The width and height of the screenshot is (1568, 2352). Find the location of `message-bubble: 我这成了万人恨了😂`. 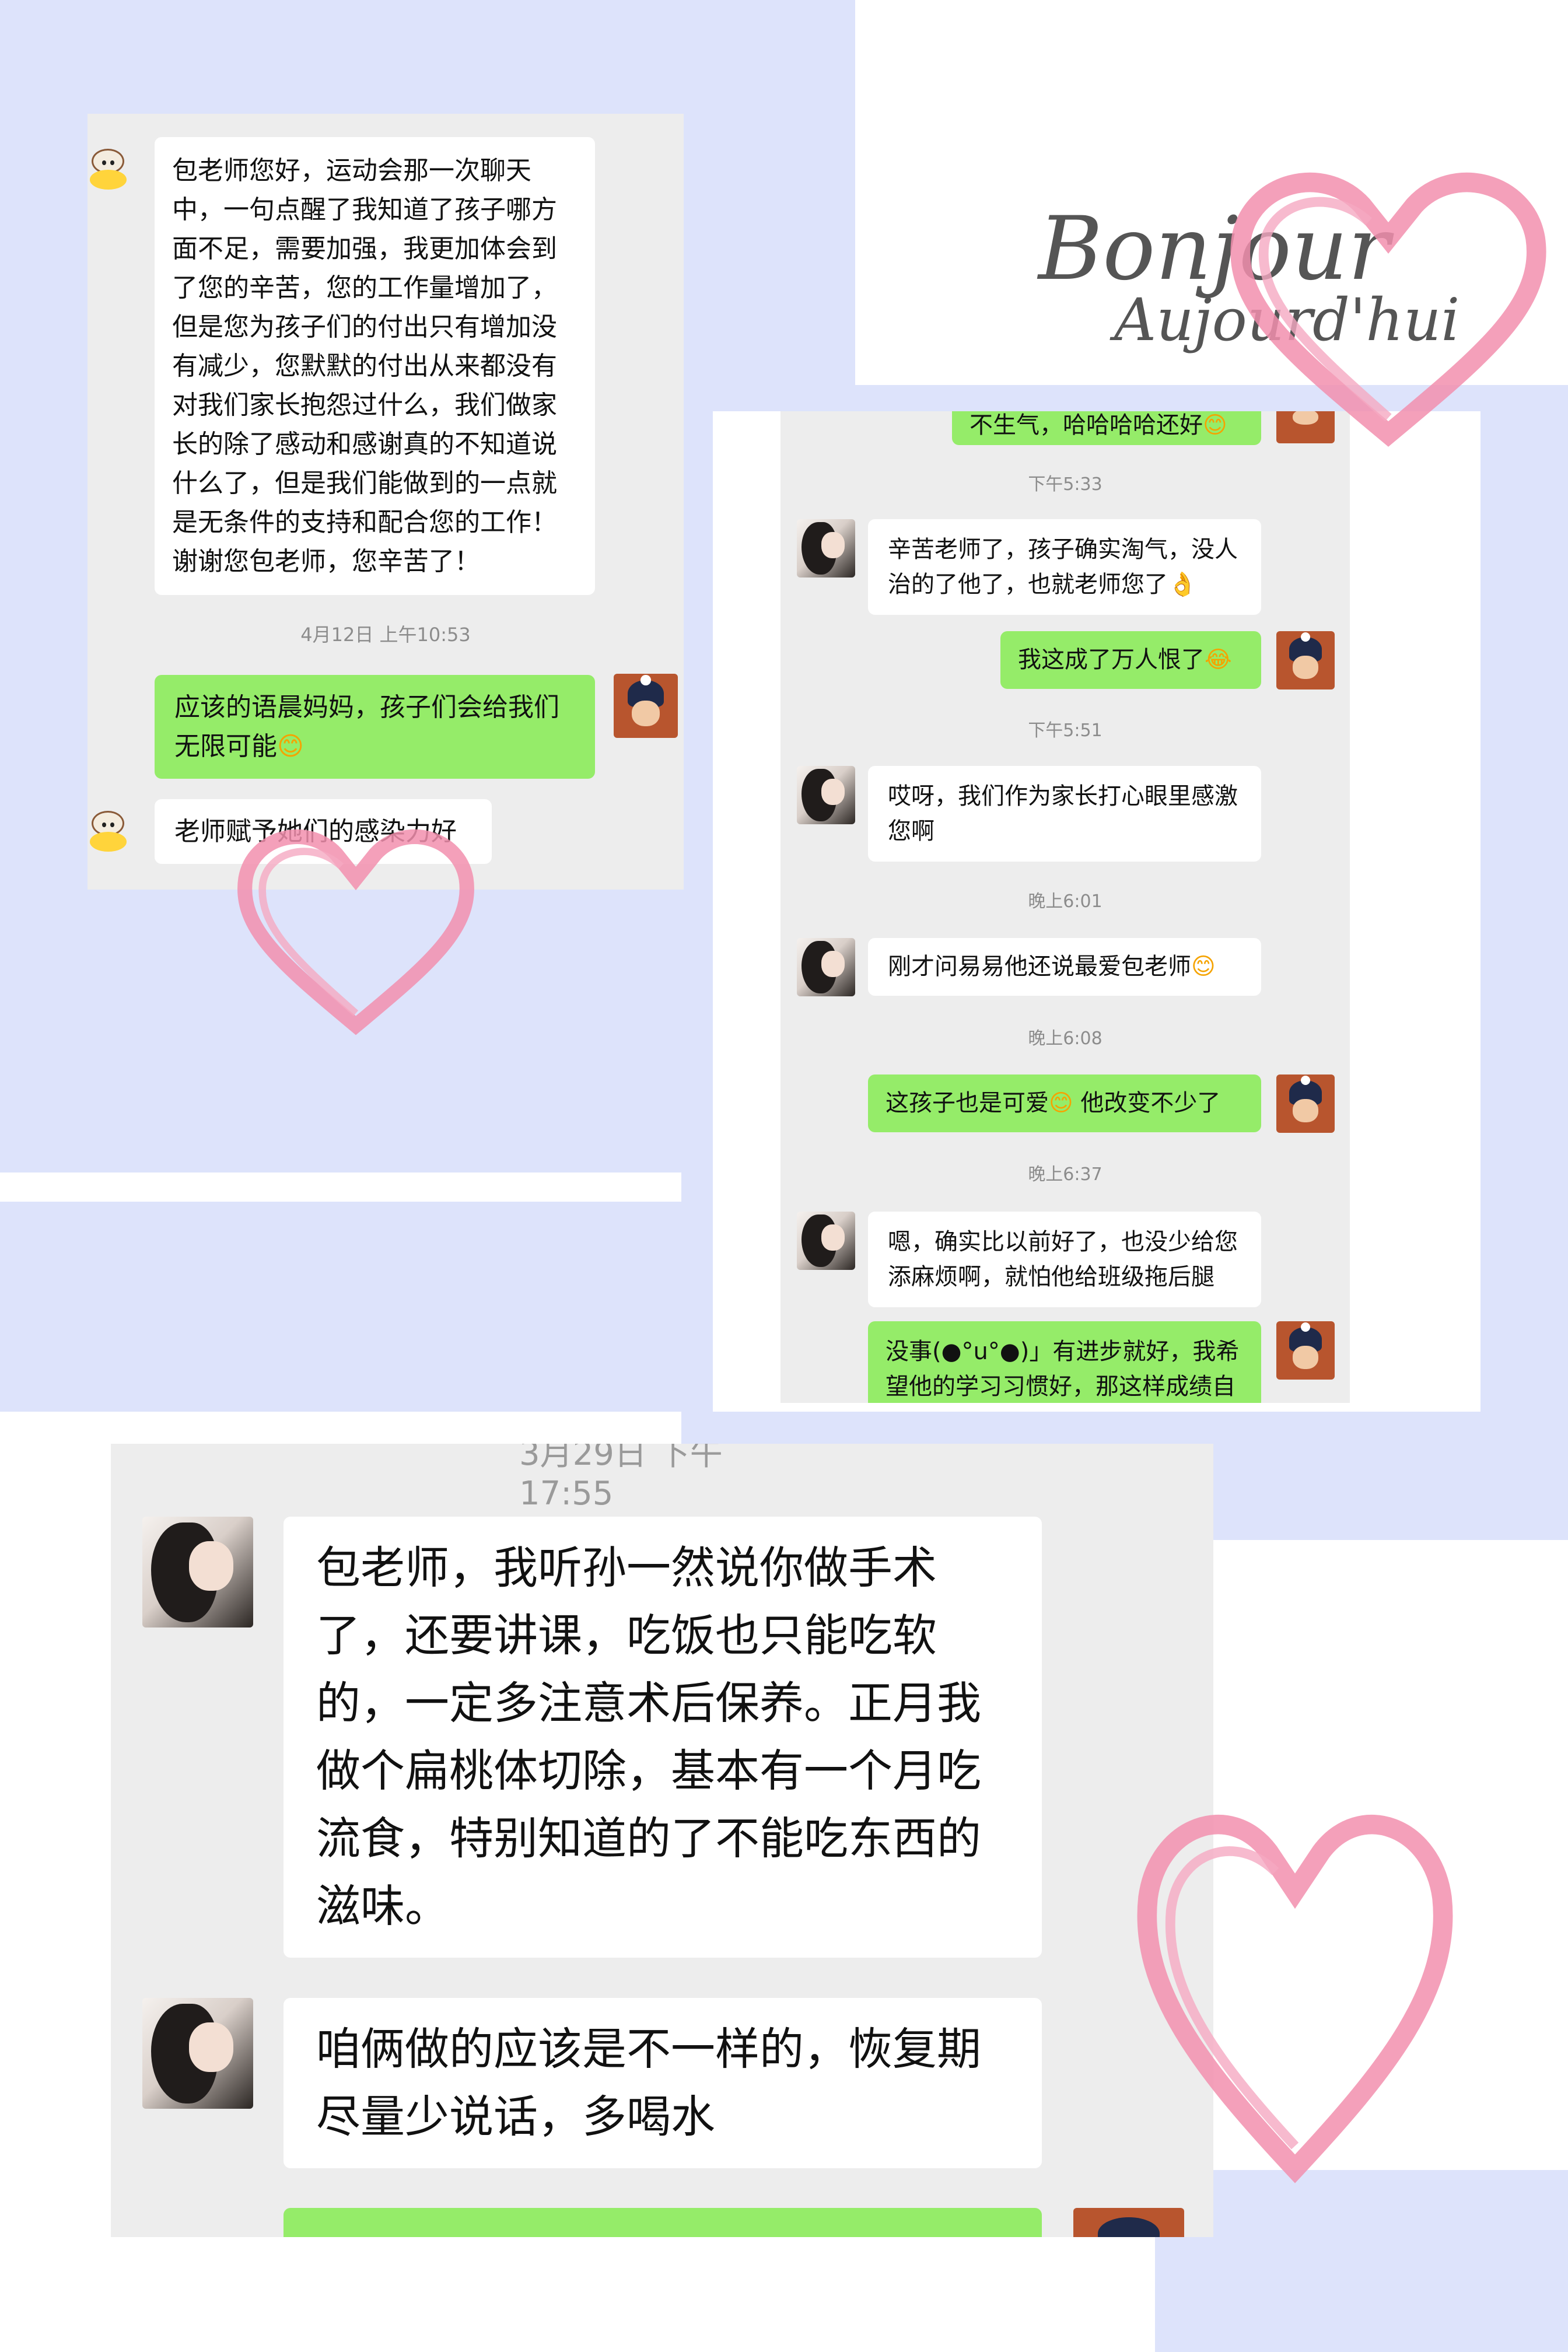

message-bubble: 我这成了万人恨了😂 is located at coordinates (1130, 660).